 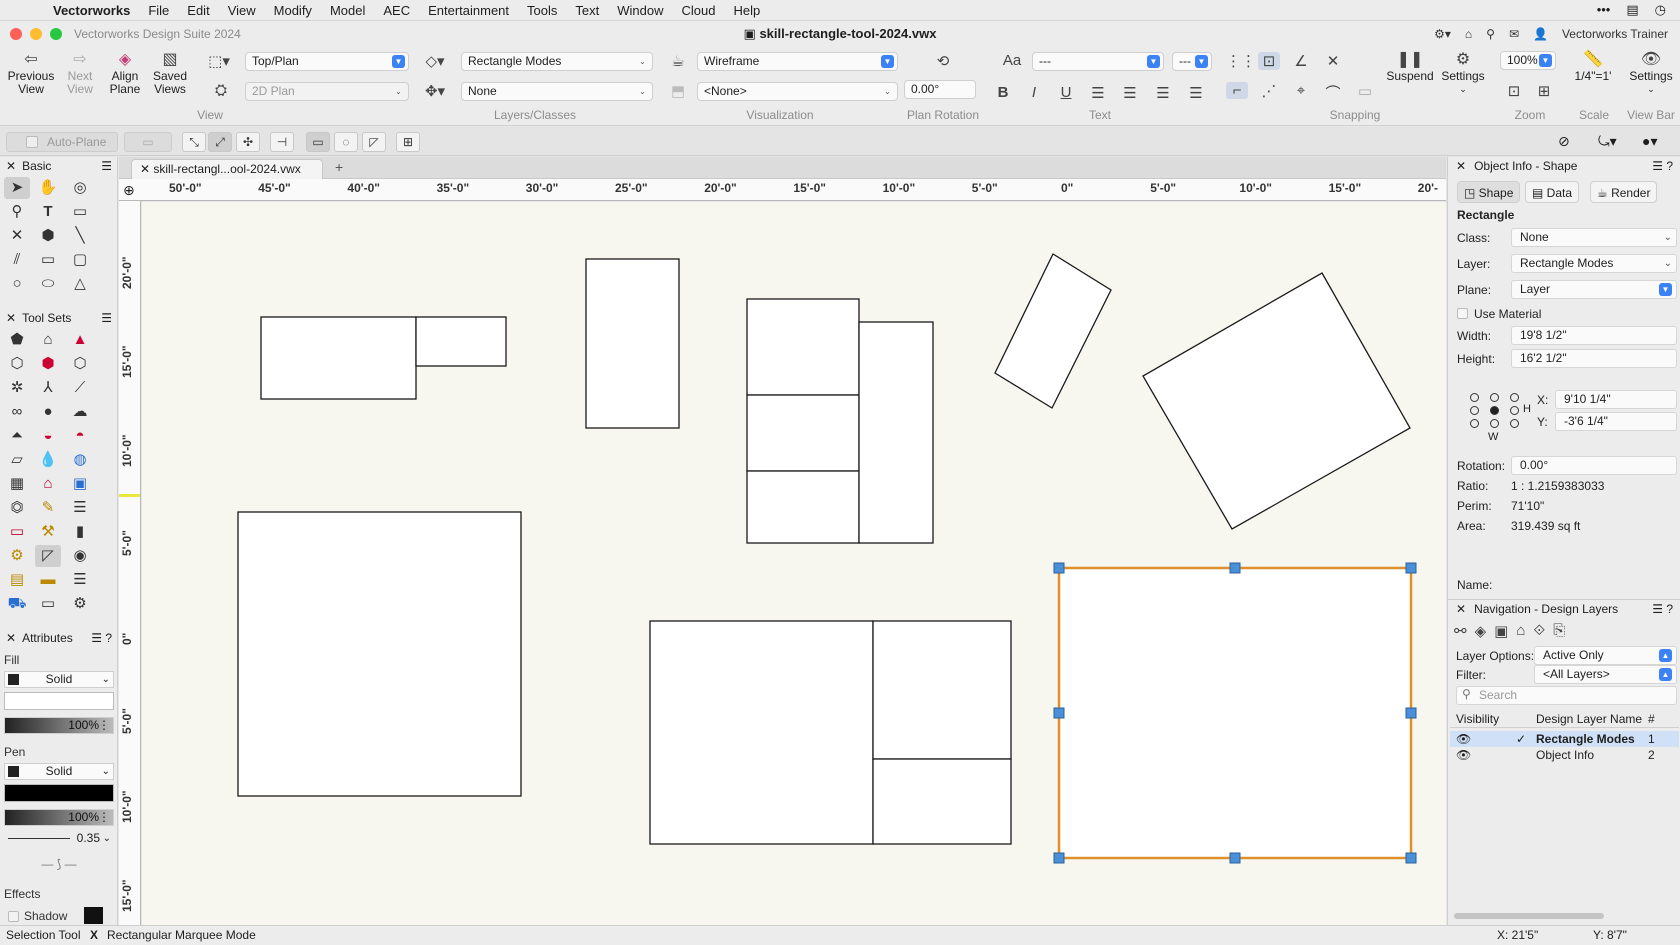 What do you see at coordinates (91, 10) in the screenshot?
I see `menu-app: Vectorworks` at bounding box center [91, 10].